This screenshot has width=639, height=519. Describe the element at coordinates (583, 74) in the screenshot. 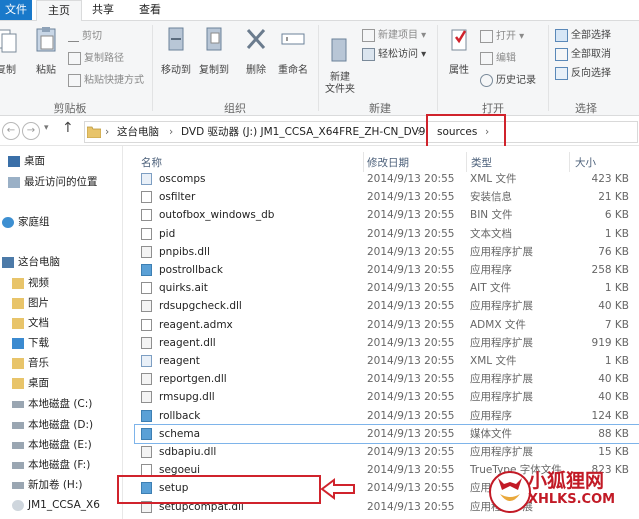

I see `invert-selection-button: 反向选择` at that location.